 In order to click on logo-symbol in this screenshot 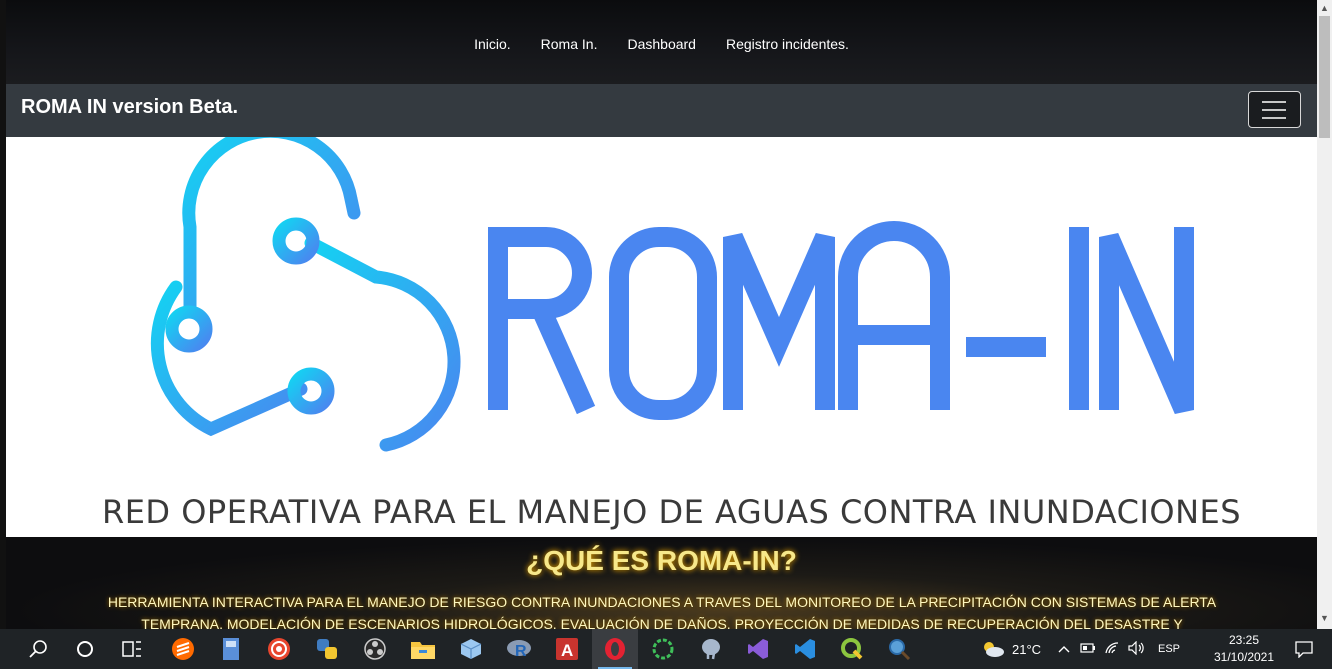, I will do `click(305, 294)`.